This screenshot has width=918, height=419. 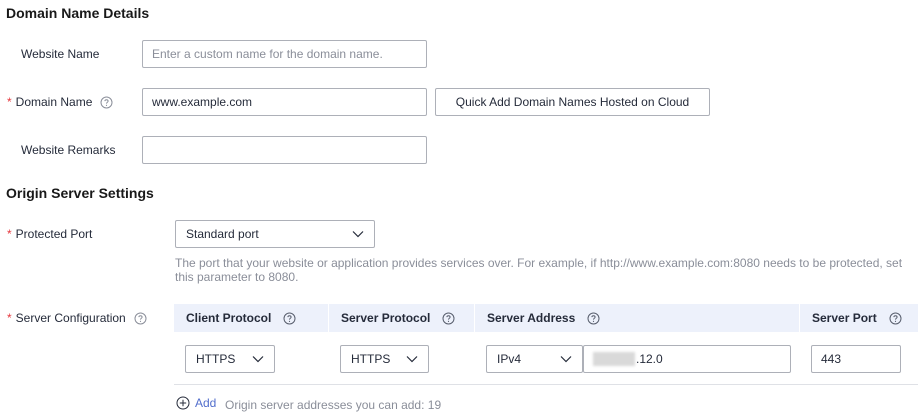 What do you see at coordinates (229, 318) in the screenshot?
I see `column-header-client-protocol-text: Client Protocol` at bounding box center [229, 318].